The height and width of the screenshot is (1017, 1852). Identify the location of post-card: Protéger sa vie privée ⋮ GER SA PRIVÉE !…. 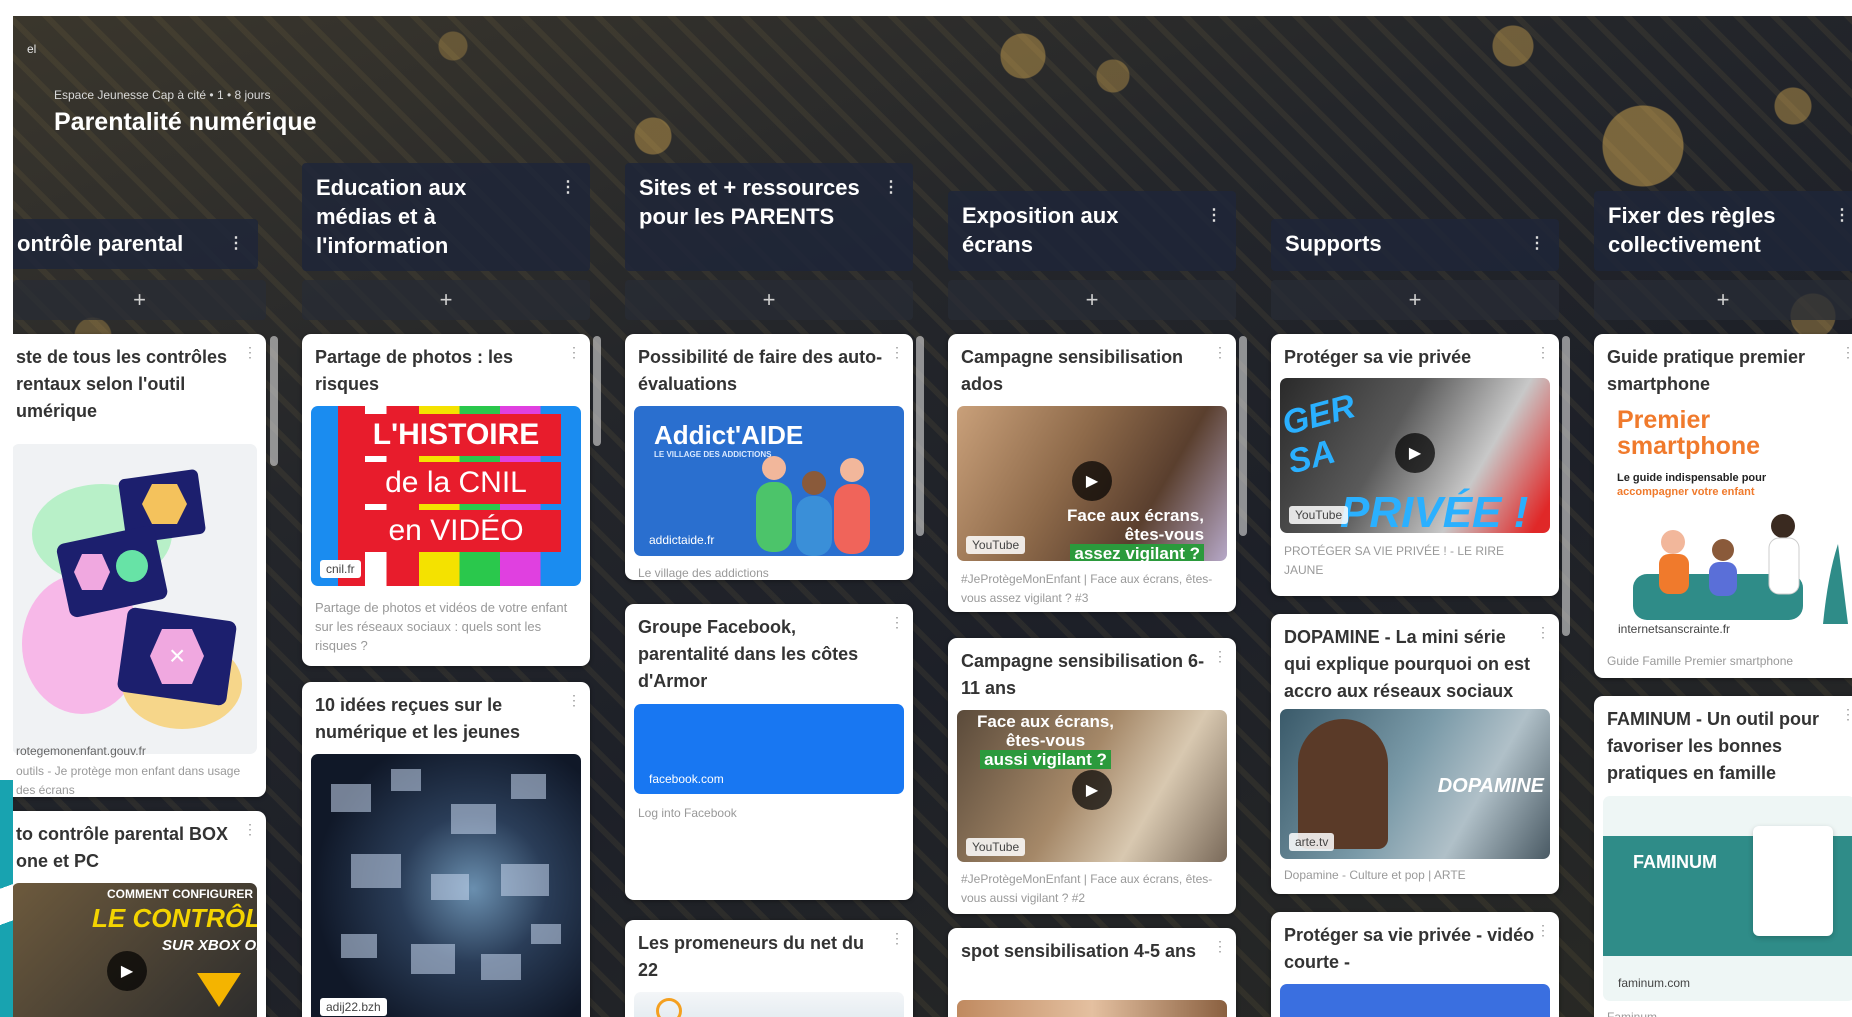
(1415, 465).